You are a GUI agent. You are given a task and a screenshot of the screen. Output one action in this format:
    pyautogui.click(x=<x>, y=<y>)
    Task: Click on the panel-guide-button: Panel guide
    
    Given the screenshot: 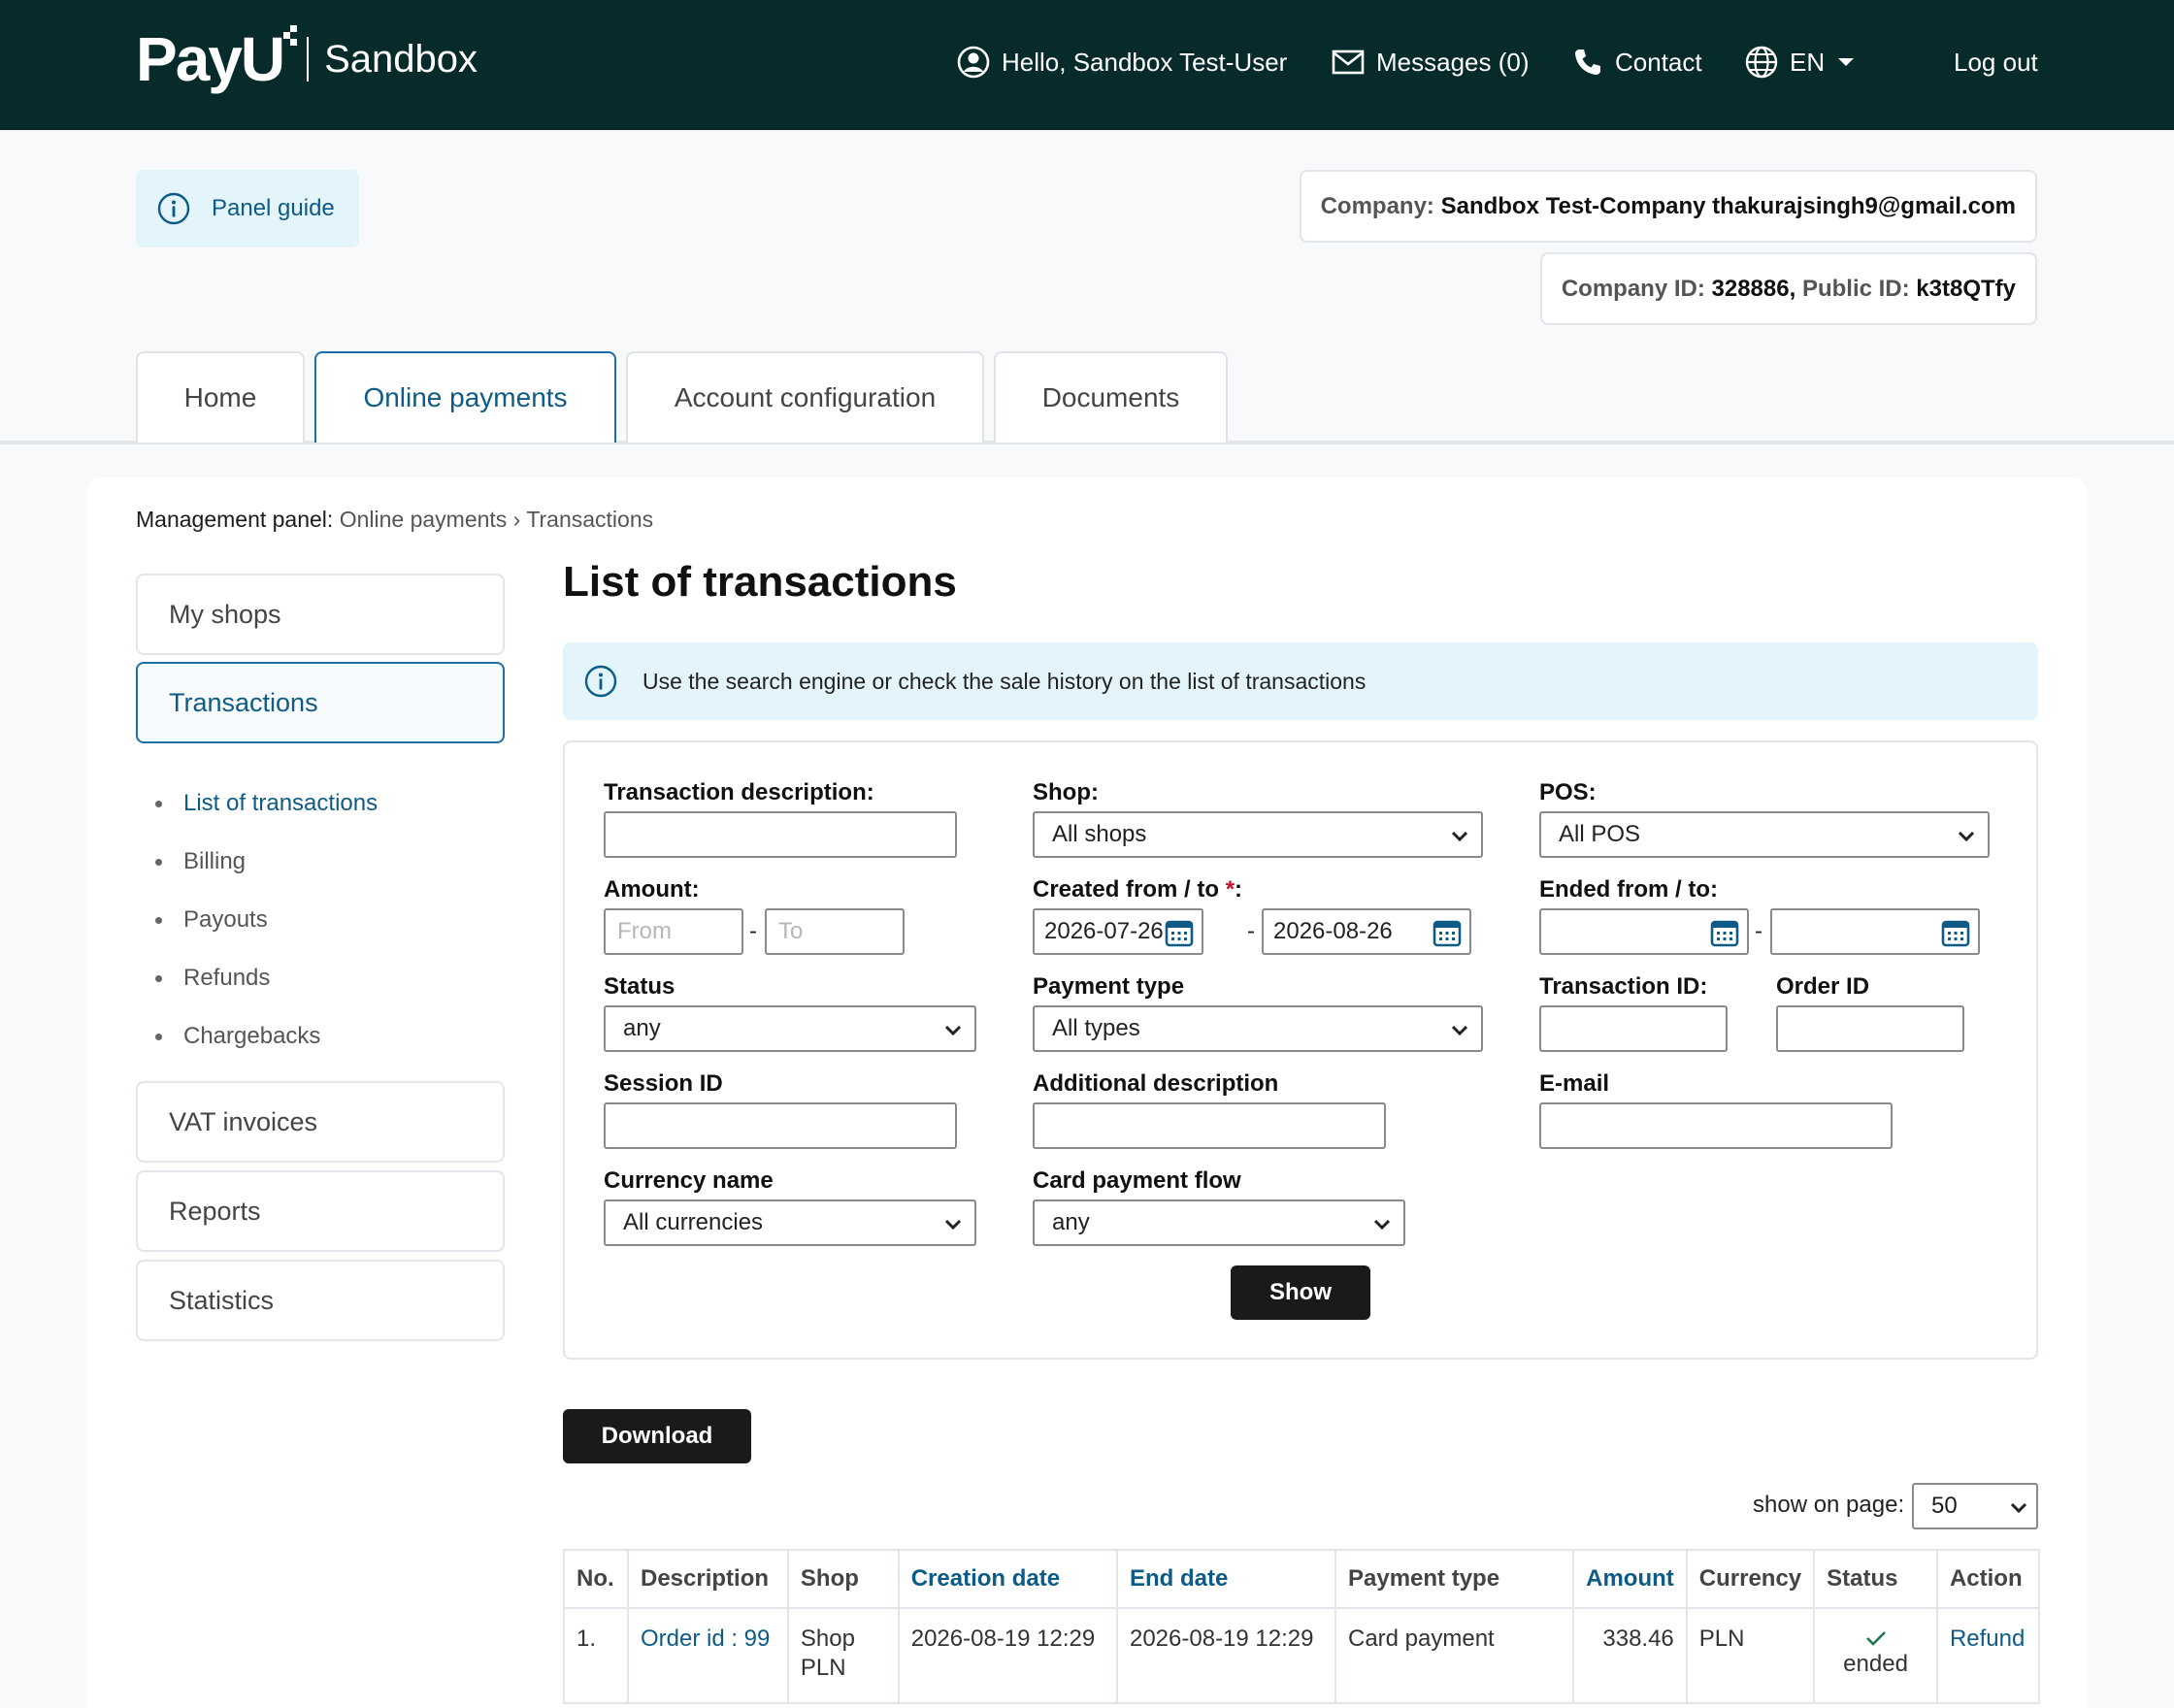 What is the action you would take?
    pyautogui.click(x=248, y=209)
    